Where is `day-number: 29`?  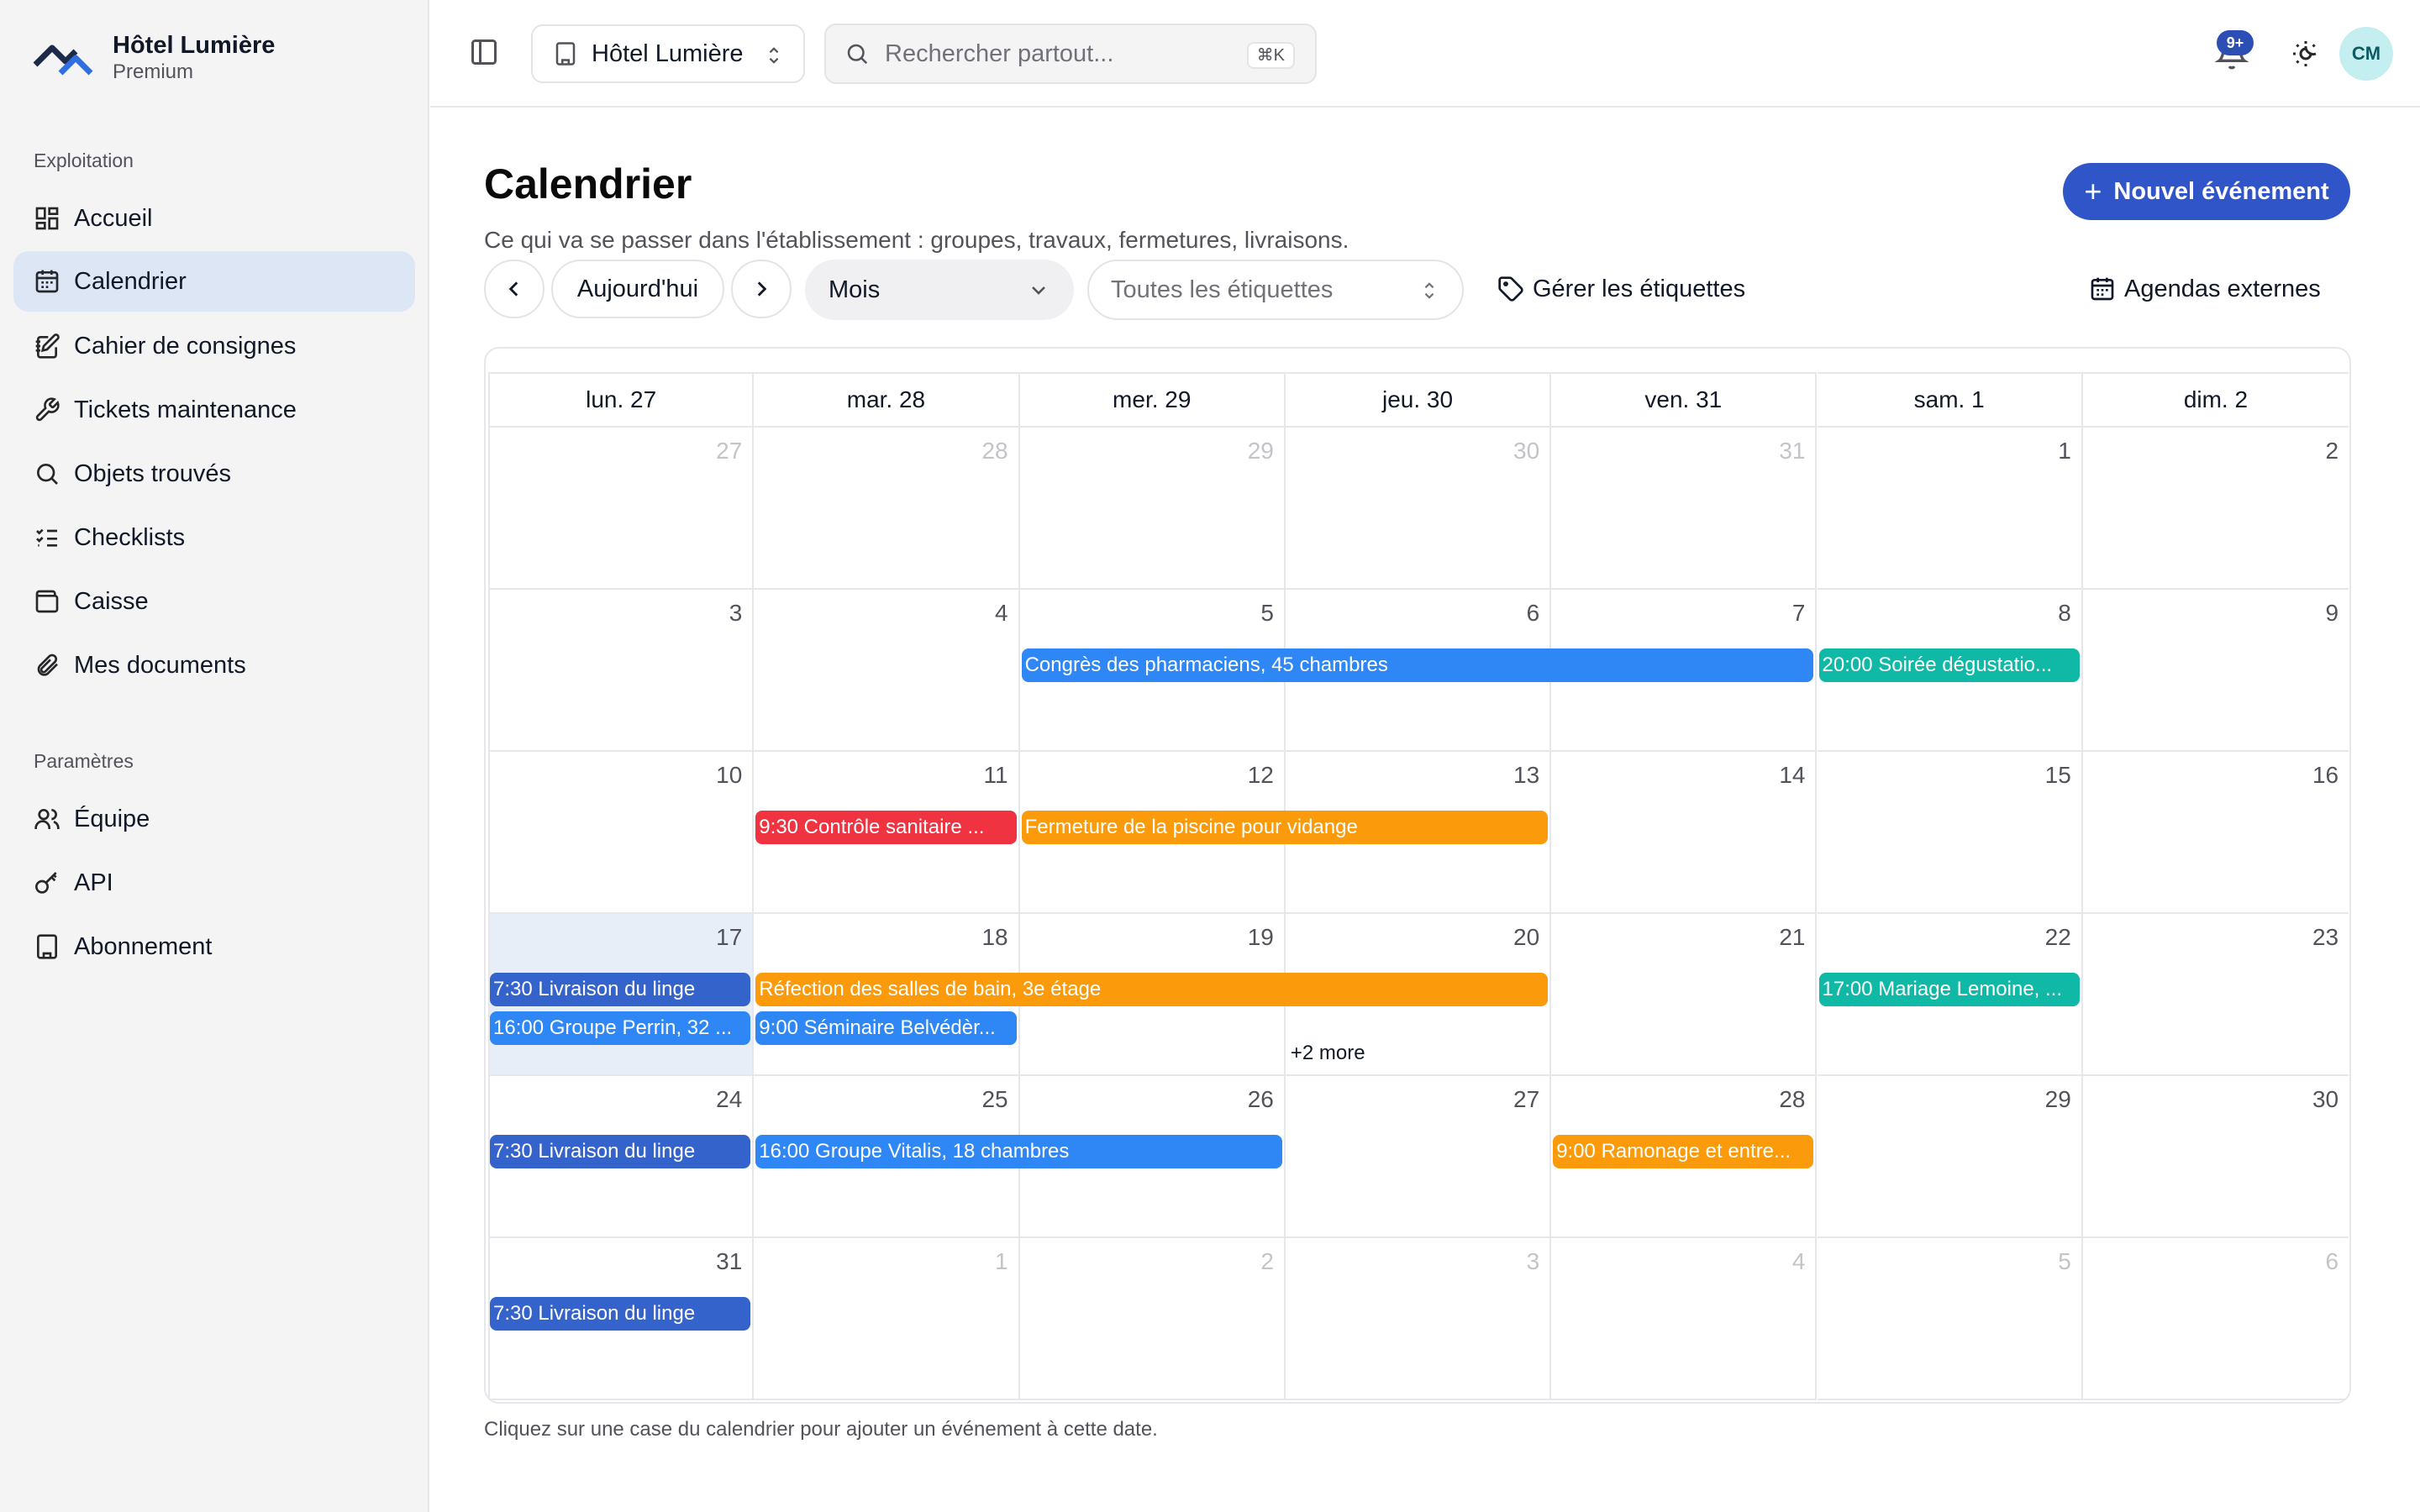 day-number: 29 is located at coordinates (2057, 1099).